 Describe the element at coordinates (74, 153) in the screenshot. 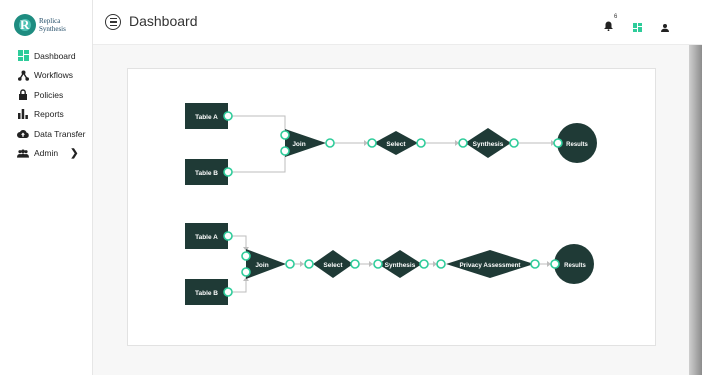

I see `chevron-right-icon: ❯` at that location.